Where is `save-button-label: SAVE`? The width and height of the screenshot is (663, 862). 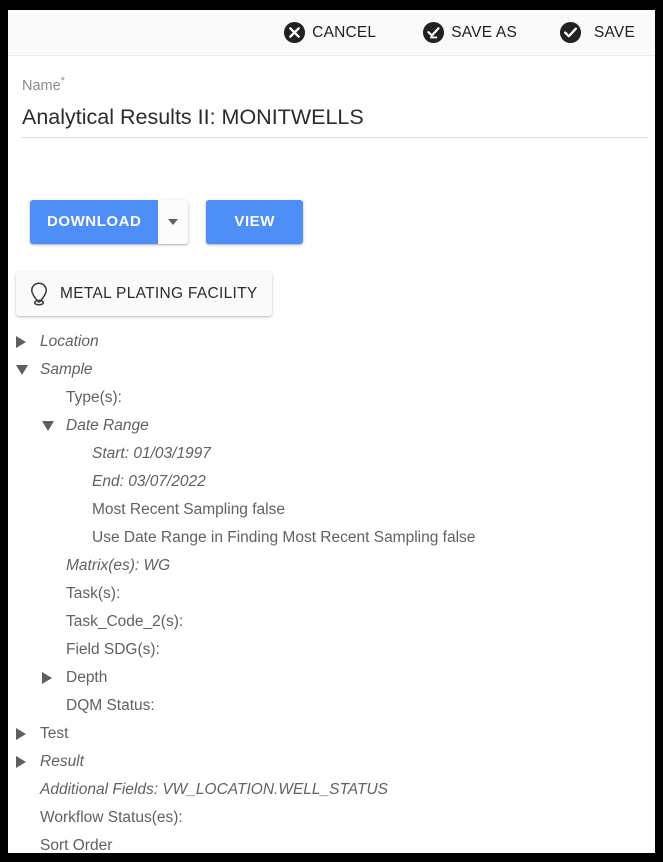
save-button-label: SAVE is located at coordinates (614, 32).